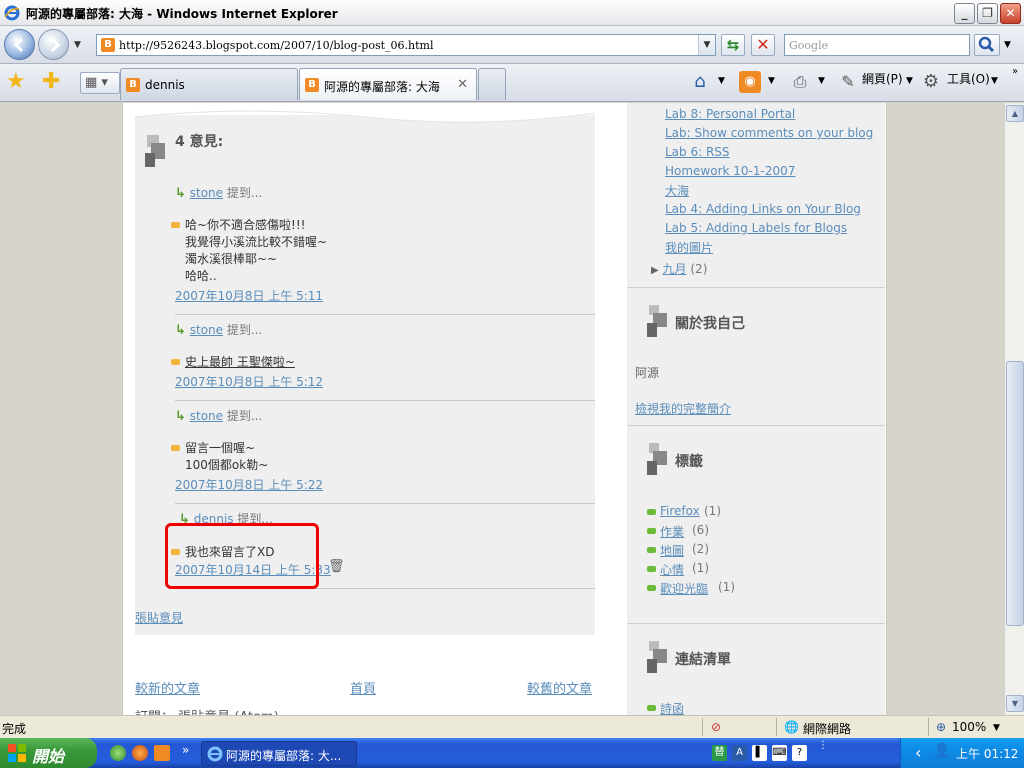 The height and width of the screenshot is (768, 1024). Describe the element at coordinates (684, 588) in the screenshot. I see `label-link: 歡迎光臨` at that location.